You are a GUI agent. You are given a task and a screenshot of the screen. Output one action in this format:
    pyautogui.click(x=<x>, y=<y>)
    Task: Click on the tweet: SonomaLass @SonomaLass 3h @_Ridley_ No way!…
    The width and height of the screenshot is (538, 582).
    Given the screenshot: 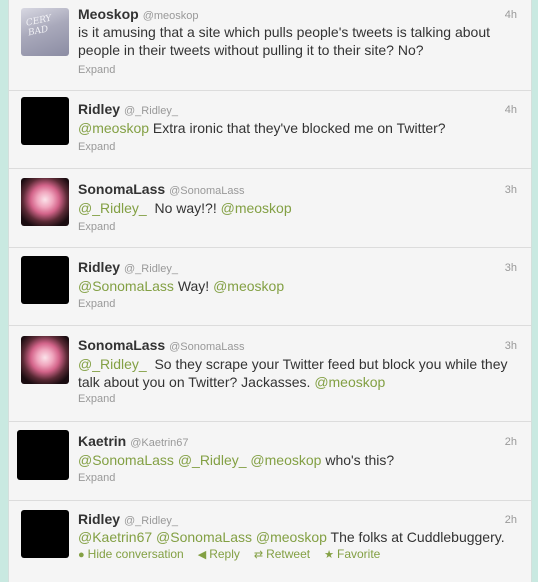 What is the action you would take?
    pyautogui.click(x=270, y=208)
    